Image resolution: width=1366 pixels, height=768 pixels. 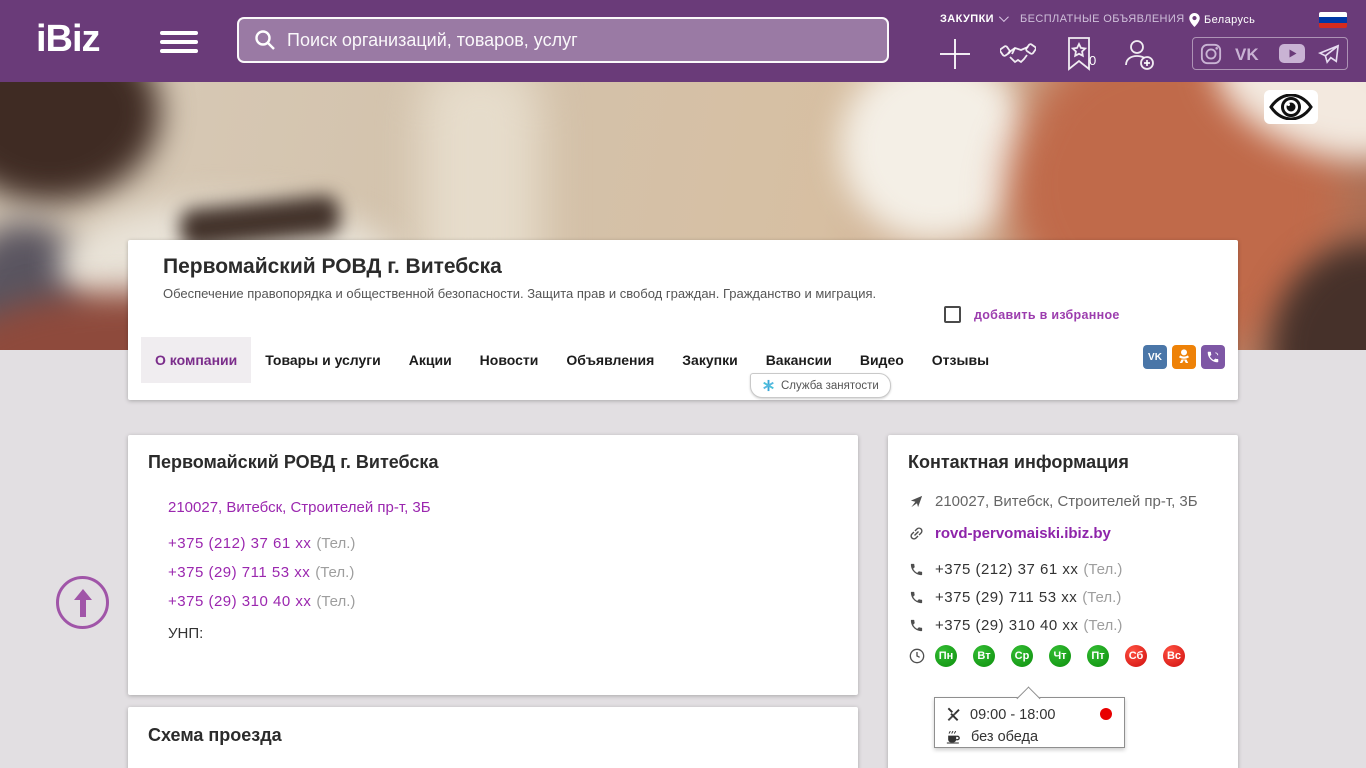 What do you see at coordinates (768, 385) in the screenshot?
I see `employment-asterisk-icon` at bounding box center [768, 385].